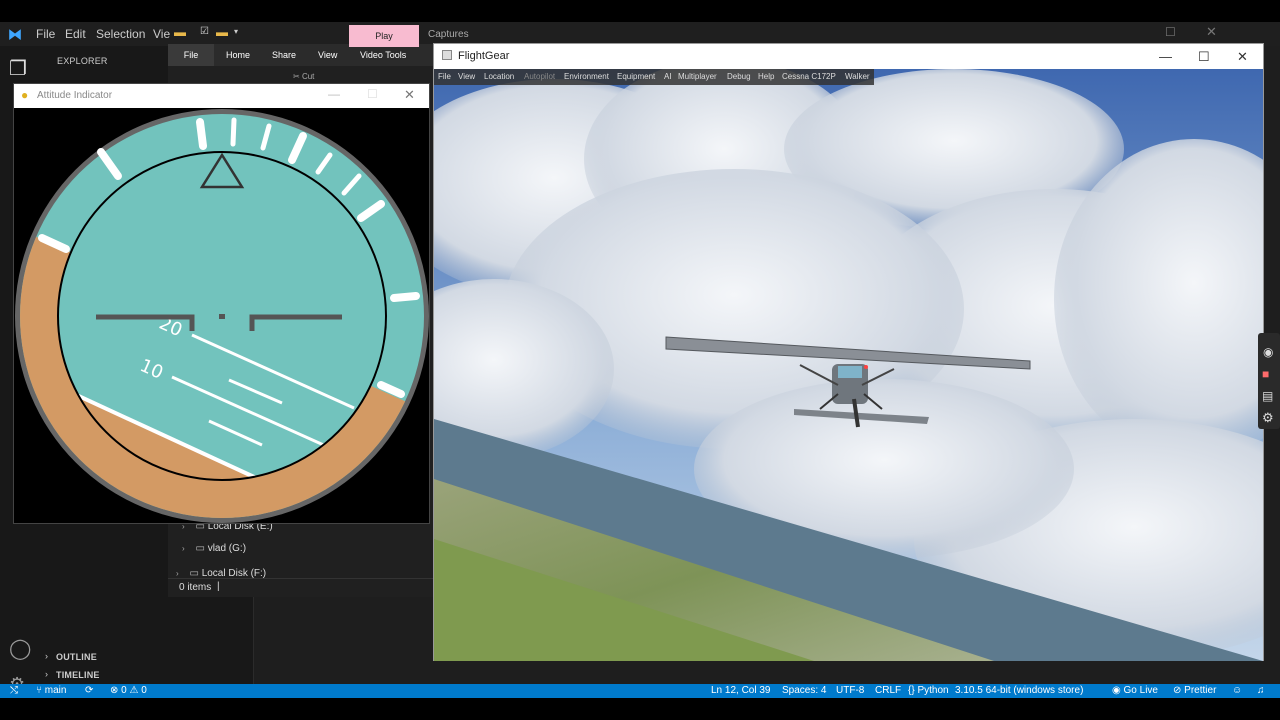 This screenshot has height=720, width=1280. Describe the element at coordinates (697, 76) in the screenshot. I see `fg-menu-multiplayer: Multiplayer` at that location.